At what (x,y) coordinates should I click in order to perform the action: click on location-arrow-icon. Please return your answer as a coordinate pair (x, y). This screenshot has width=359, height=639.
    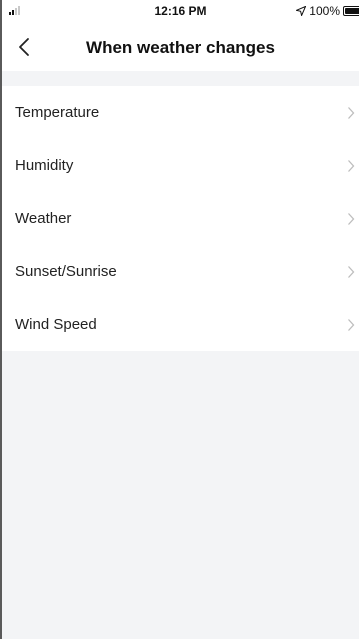
    Looking at the image, I should click on (301, 11).